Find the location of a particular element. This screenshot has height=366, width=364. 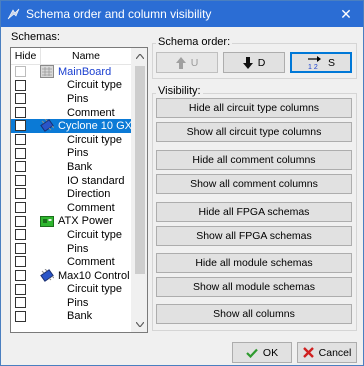

show-module-schemas-button: Show all module schemas is located at coordinates (254, 287).